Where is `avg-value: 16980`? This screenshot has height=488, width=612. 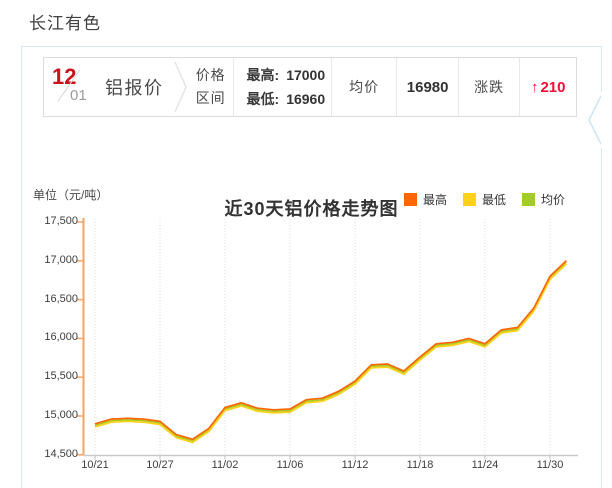 avg-value: 16980 is located at coordinates (427, 87).